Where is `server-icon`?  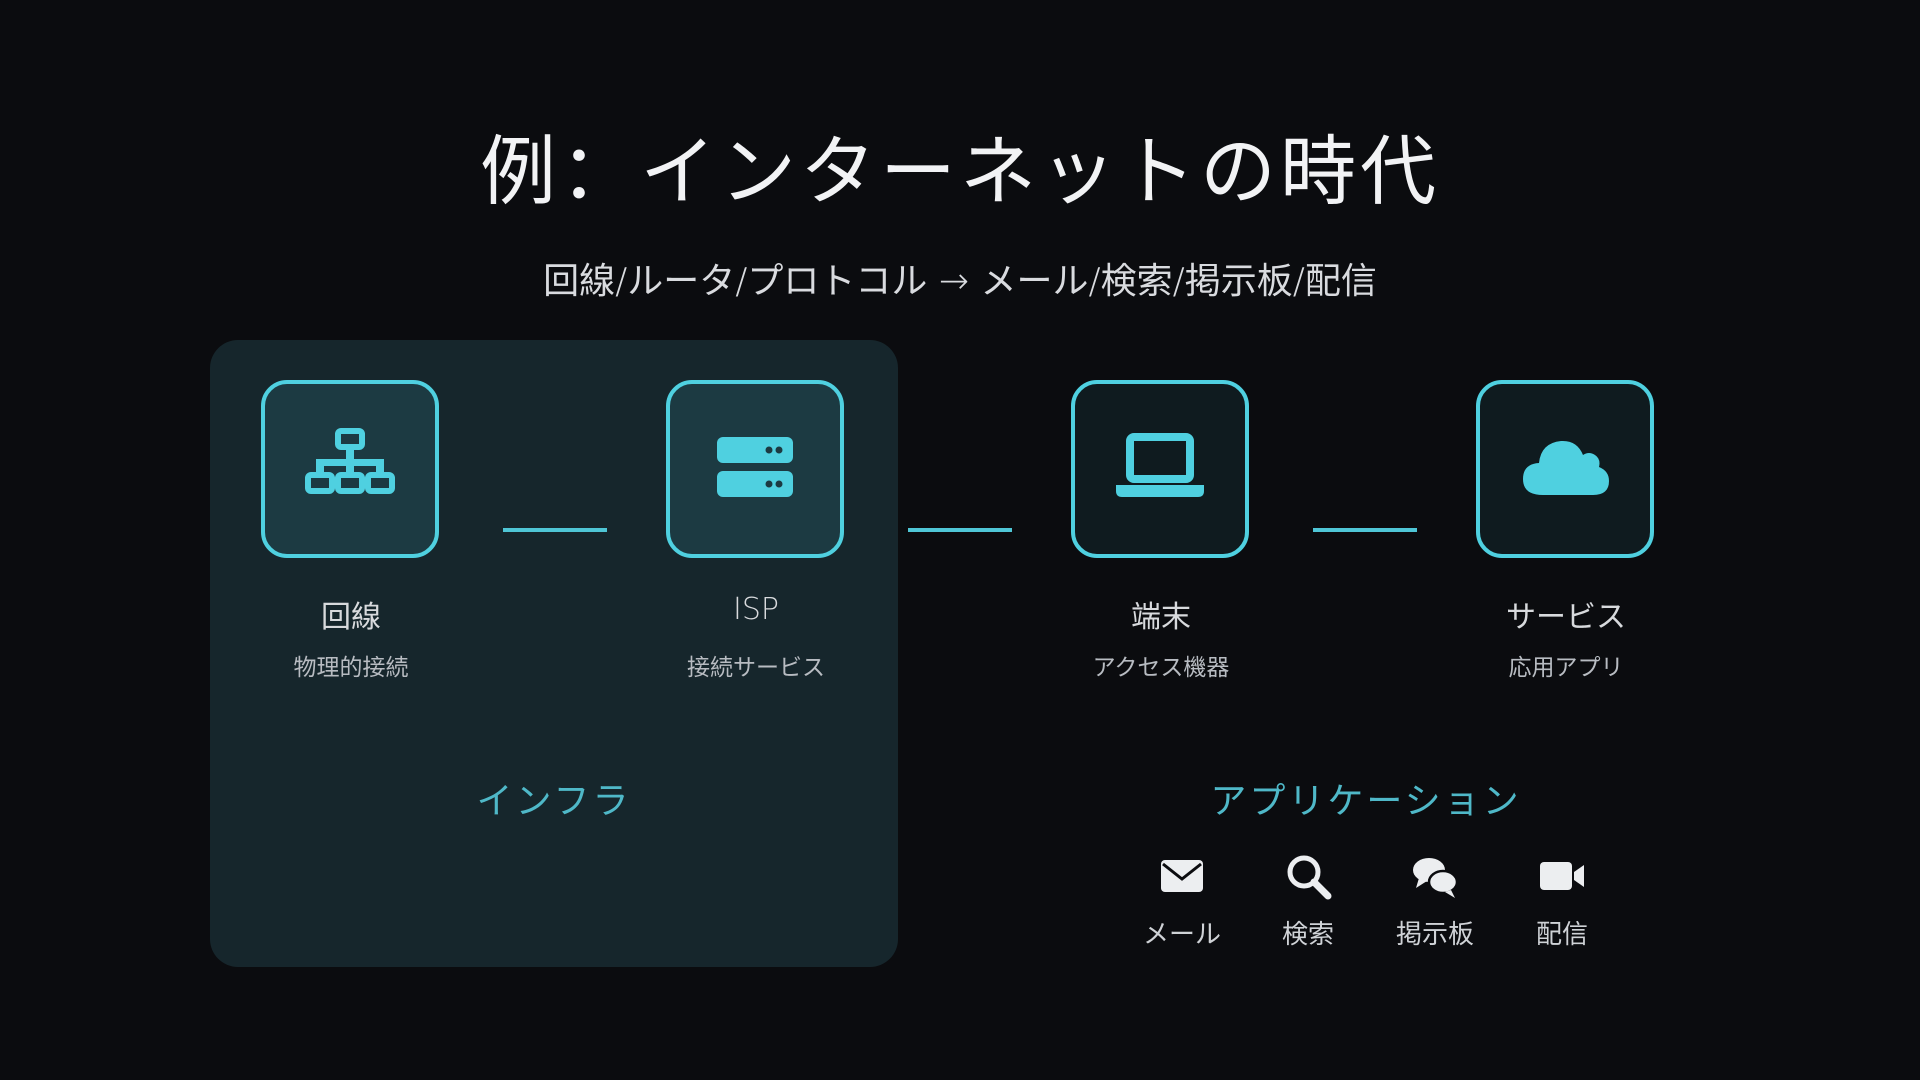
server-icon is located at coordinates (755, 469).